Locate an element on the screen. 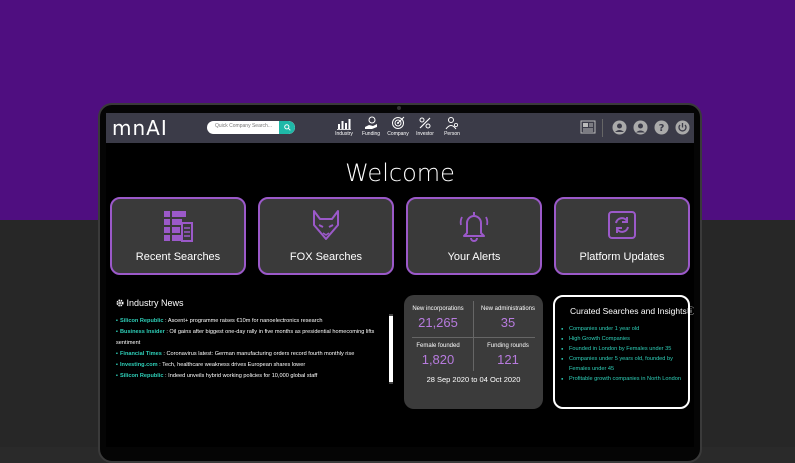  curated-item: High Growth Companies is located at coordinates (623, 339).